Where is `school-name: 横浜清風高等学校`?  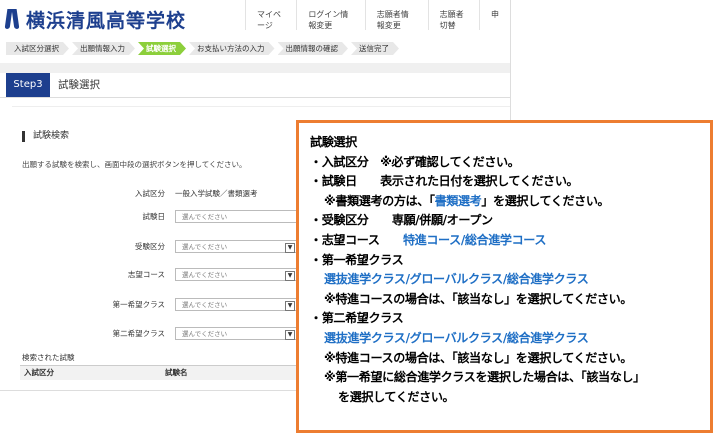
school-name: 横浜清風高等学校 is located at coordinates (106, 20).